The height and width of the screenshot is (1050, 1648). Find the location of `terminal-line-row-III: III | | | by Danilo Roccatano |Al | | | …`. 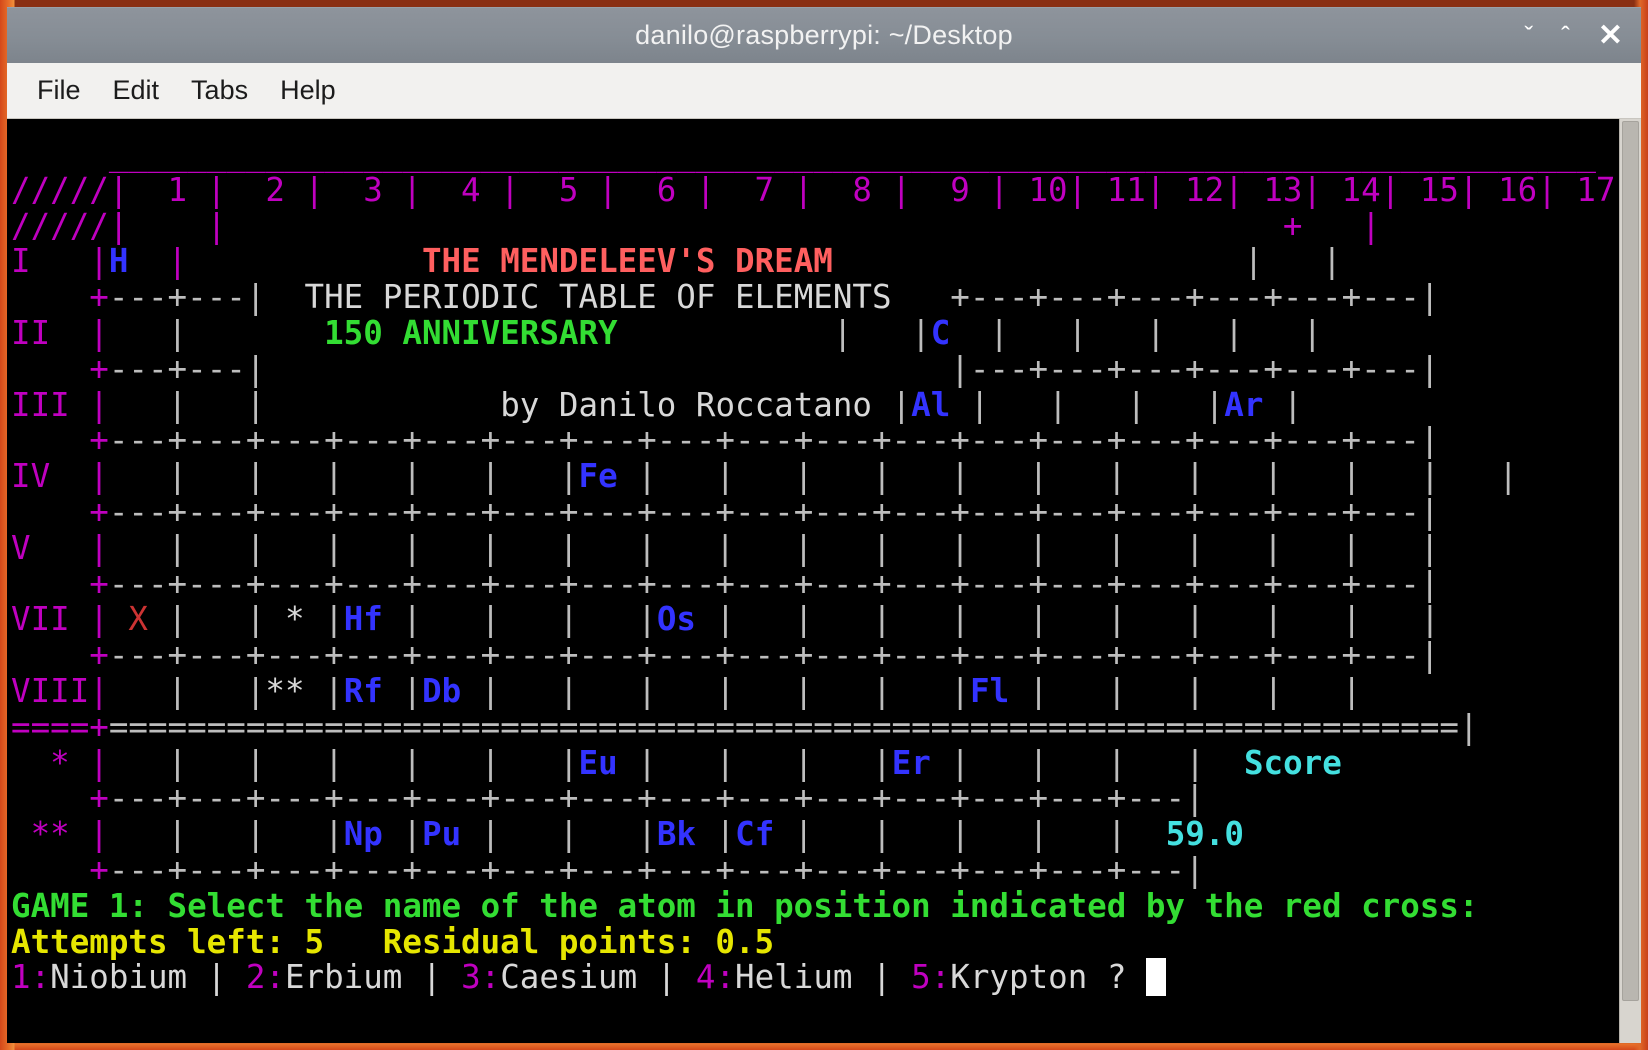

terminal-line-row-III: III | | | by Danilo Roccatano |Al | | | … is located at coordinates (657, 404).